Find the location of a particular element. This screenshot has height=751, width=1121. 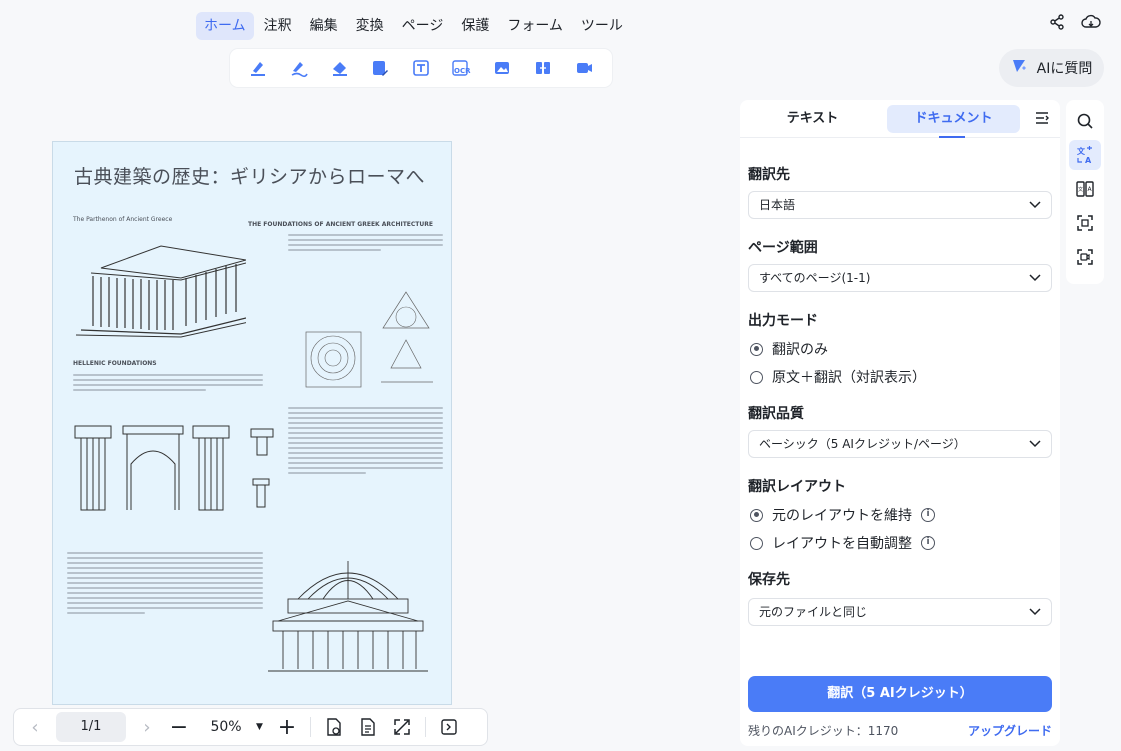

svg-text: A is located at coordinates (1090, 189).